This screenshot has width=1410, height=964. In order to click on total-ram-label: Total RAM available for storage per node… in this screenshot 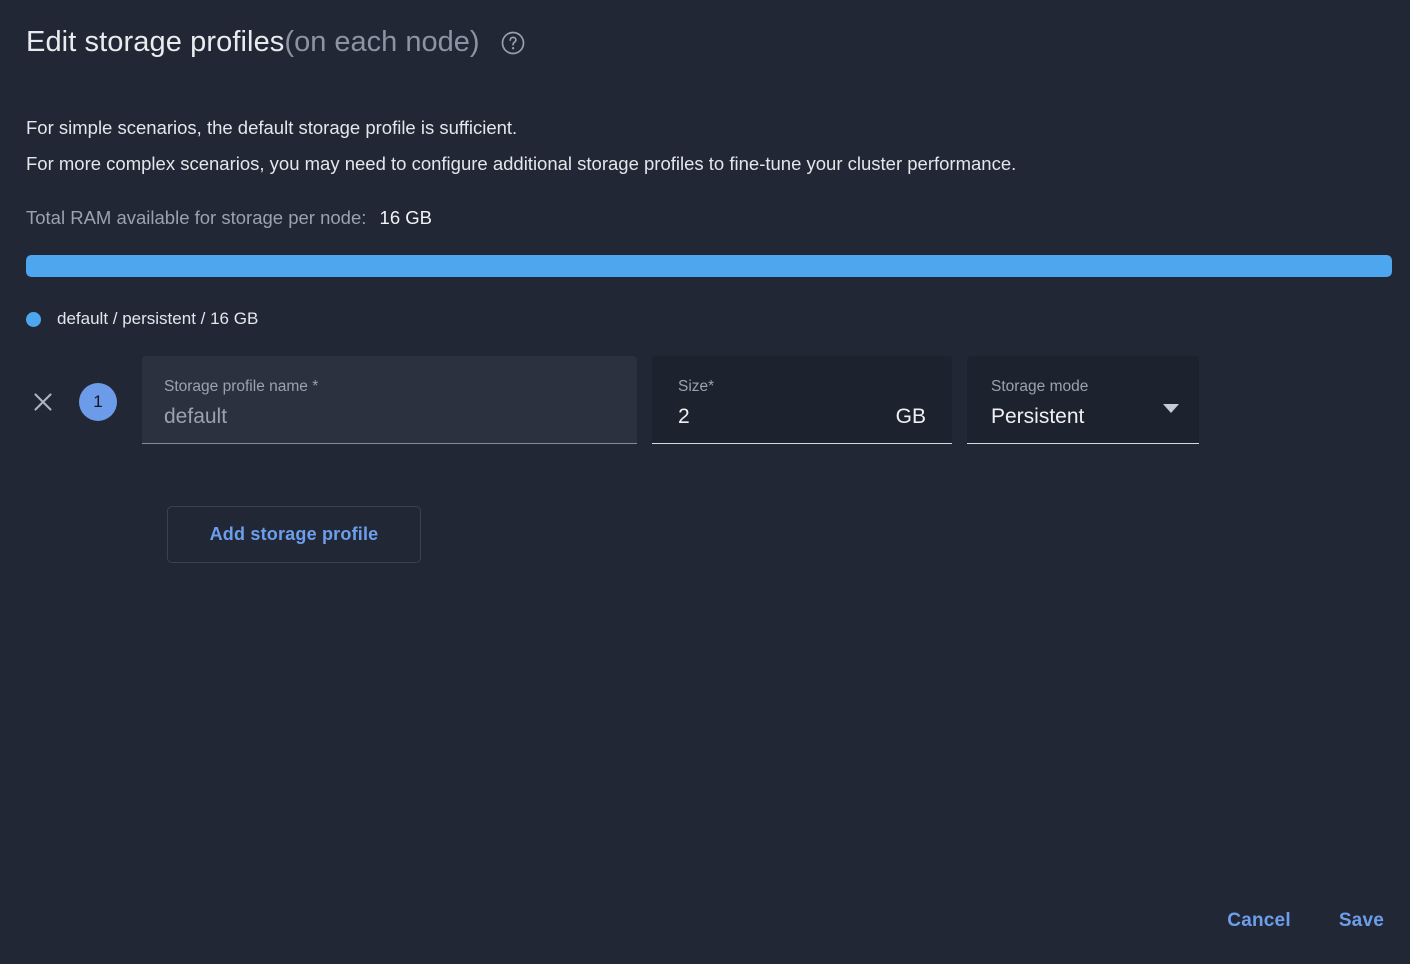, I will do `click(196, 217)`.